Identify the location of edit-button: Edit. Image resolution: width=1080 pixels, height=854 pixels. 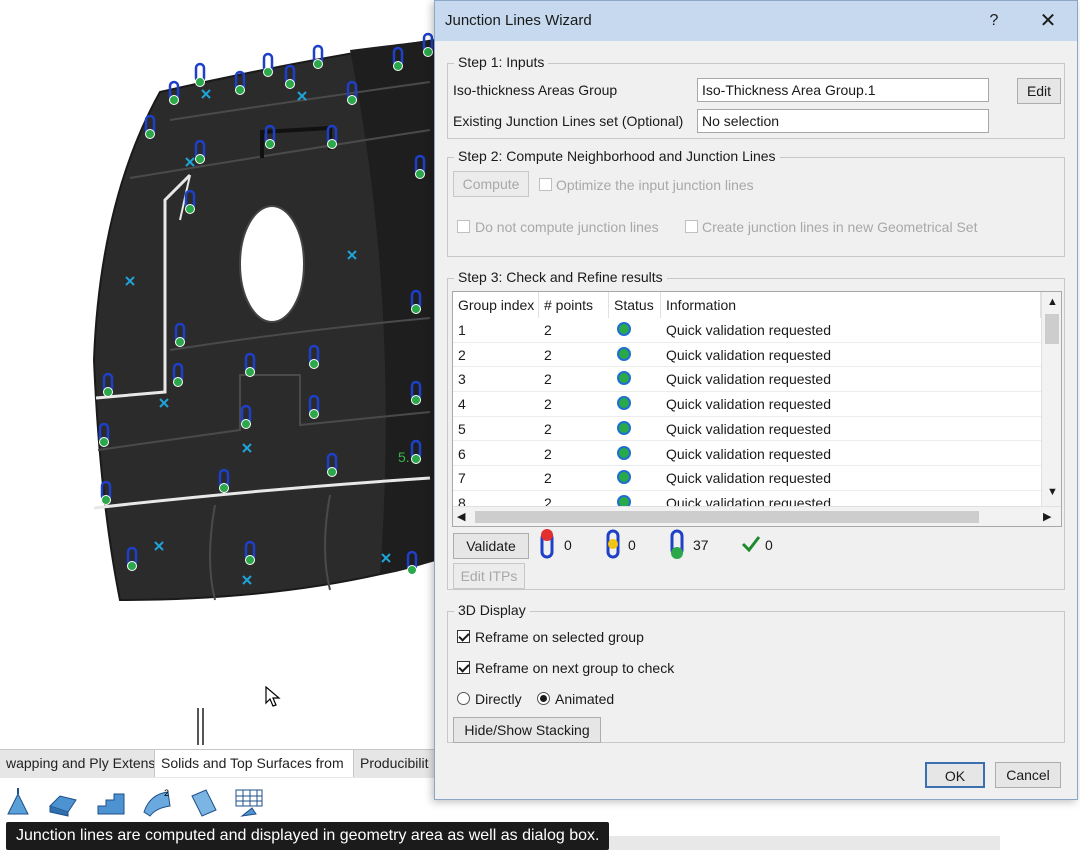
(1039, 91).